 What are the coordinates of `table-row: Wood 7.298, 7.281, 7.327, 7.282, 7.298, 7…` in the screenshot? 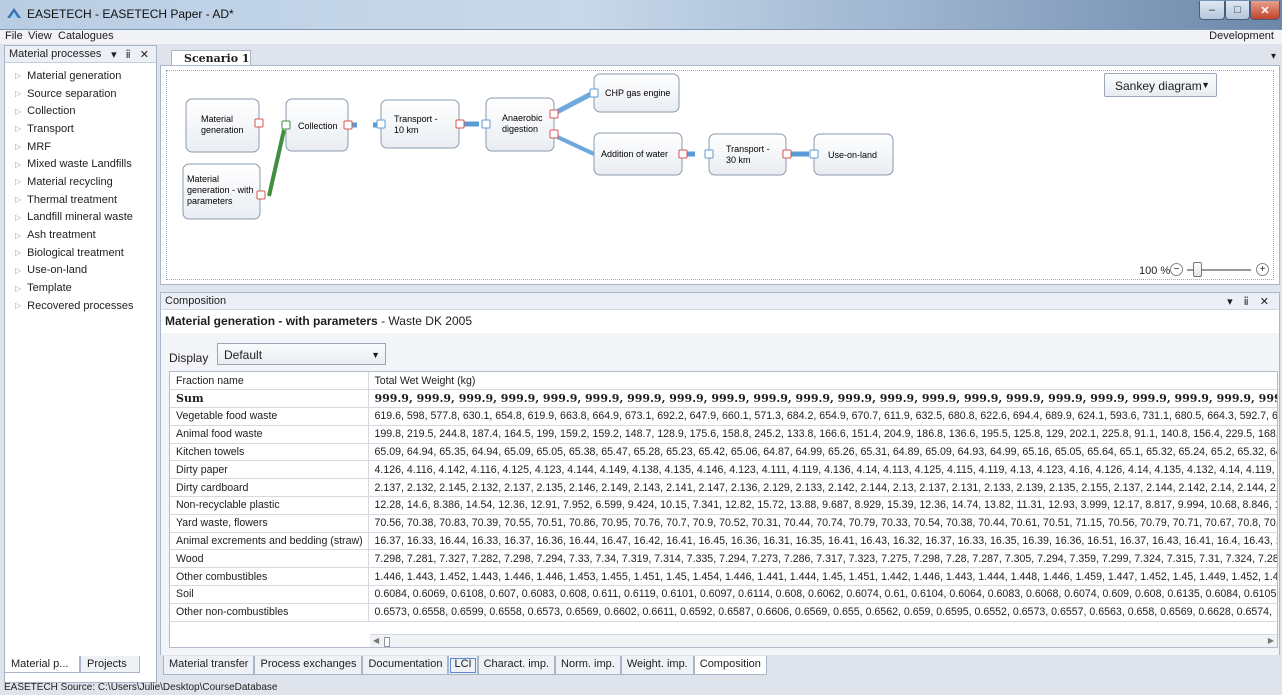 It's located at (723, 559).